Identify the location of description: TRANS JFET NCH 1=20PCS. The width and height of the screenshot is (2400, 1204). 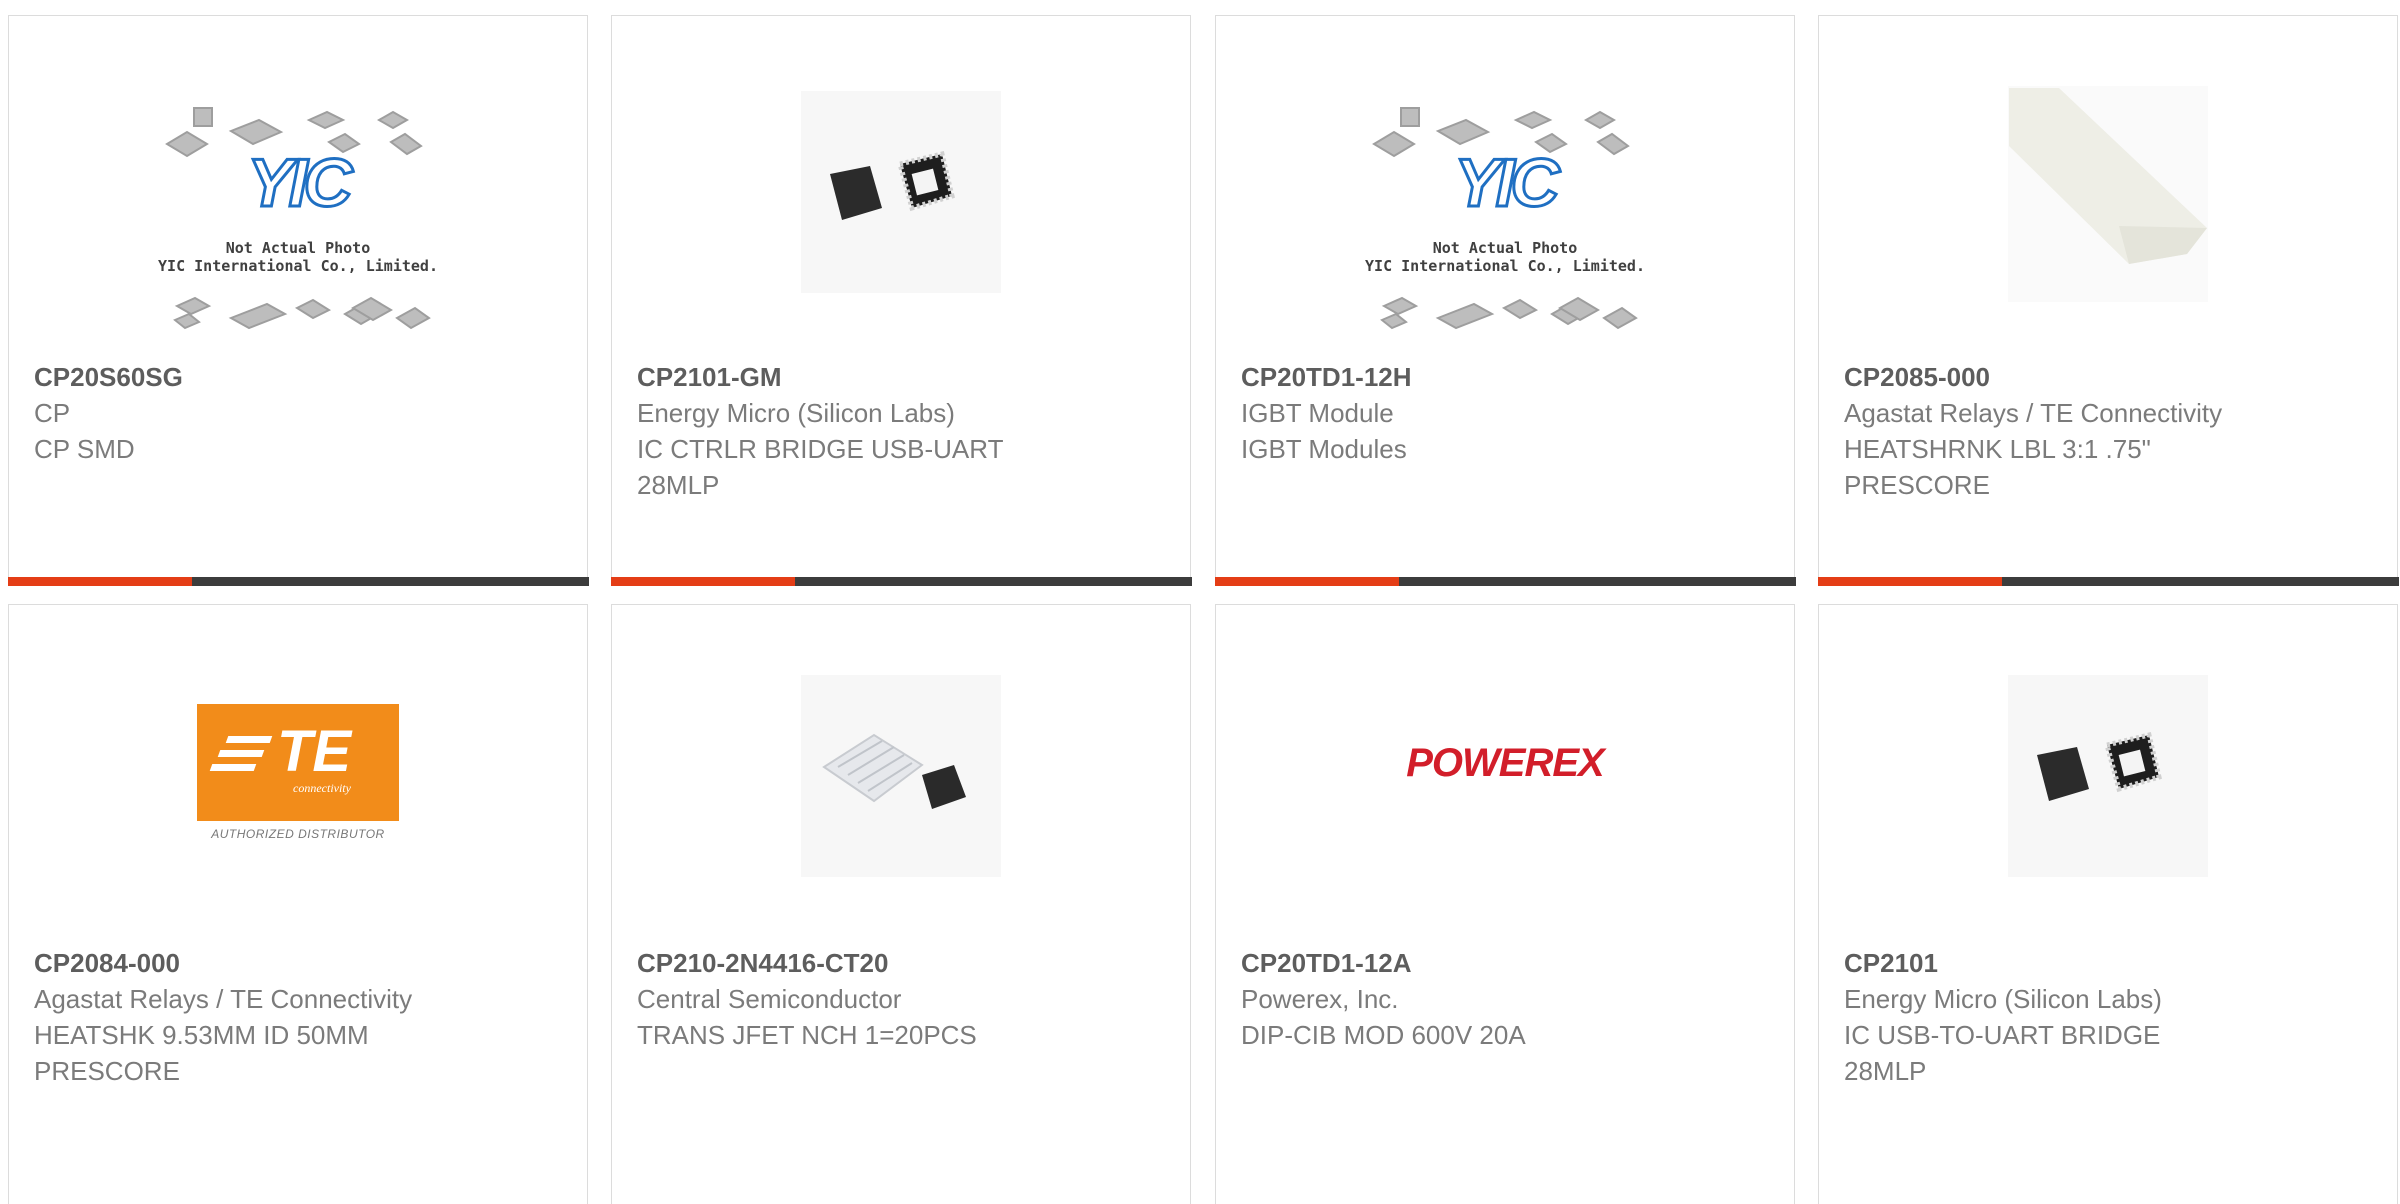
(807, 1035).